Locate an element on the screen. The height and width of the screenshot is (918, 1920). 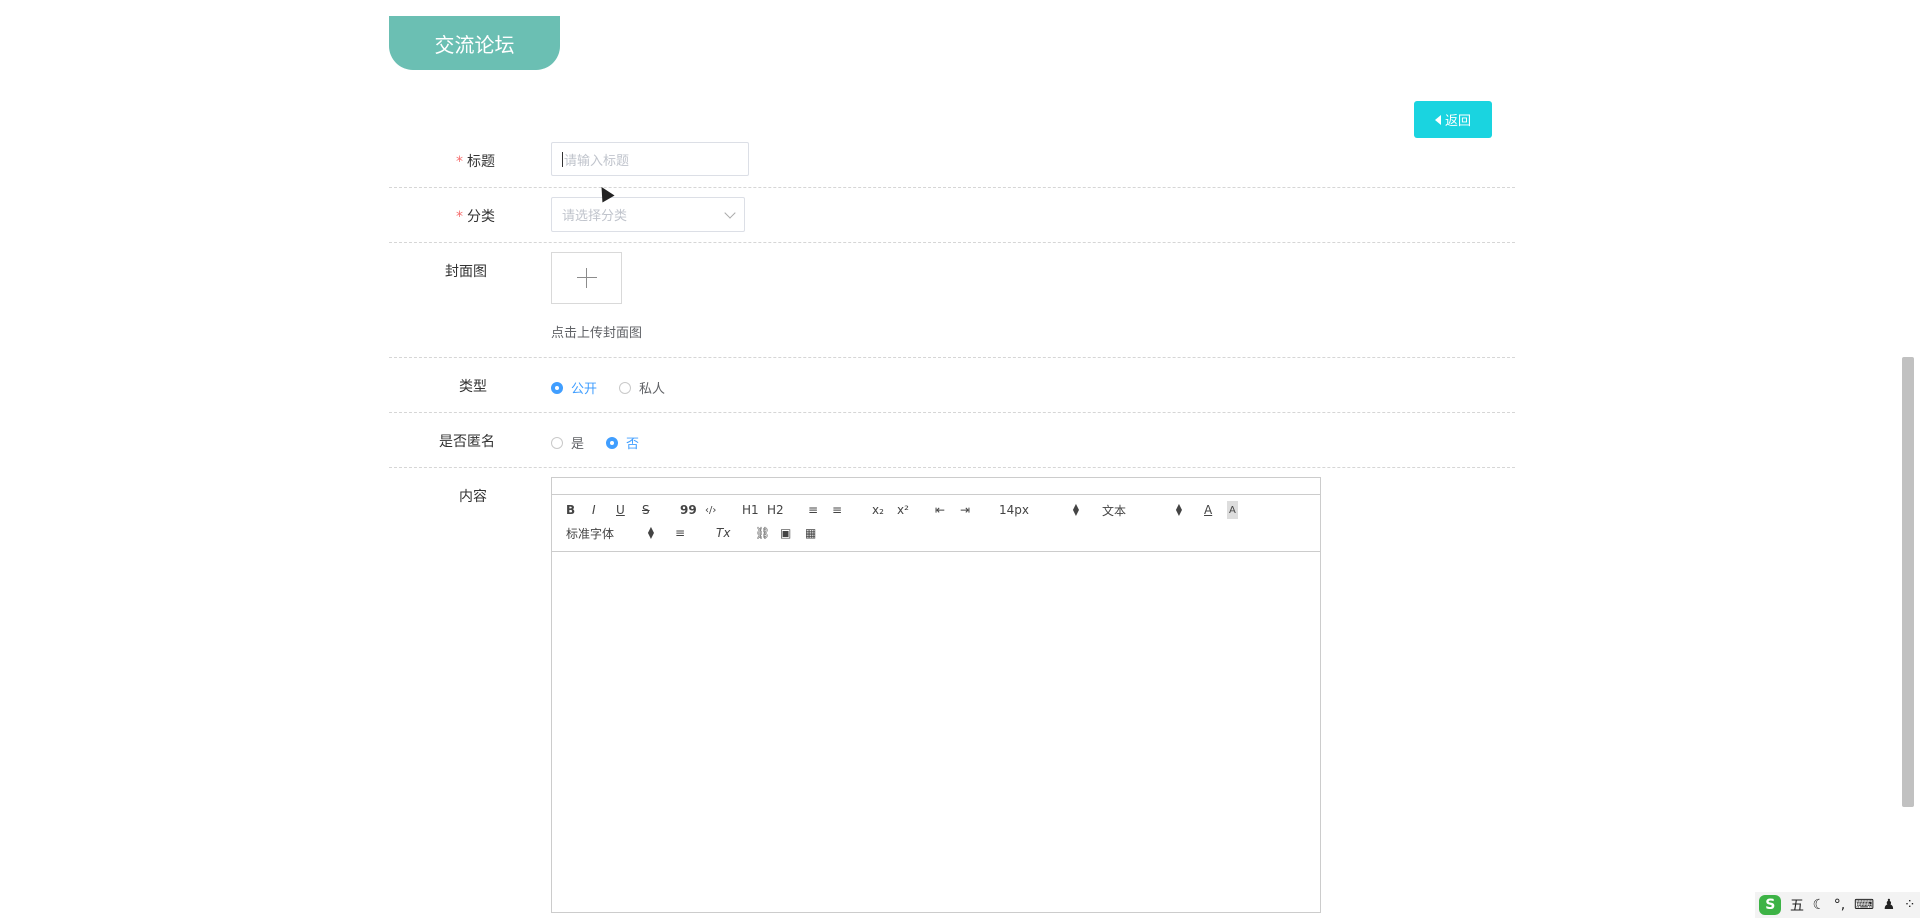
radio-label: 私人 is located at coordinates (652, 389).